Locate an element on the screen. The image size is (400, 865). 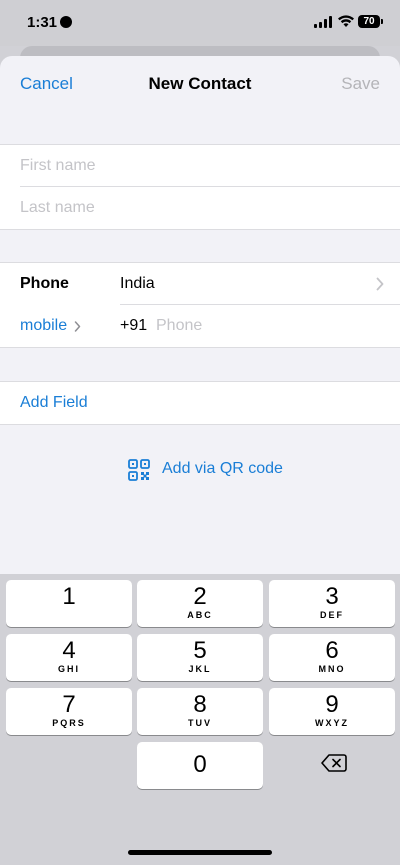
key-8: 8 TUV is located at coordinates (200, 711).